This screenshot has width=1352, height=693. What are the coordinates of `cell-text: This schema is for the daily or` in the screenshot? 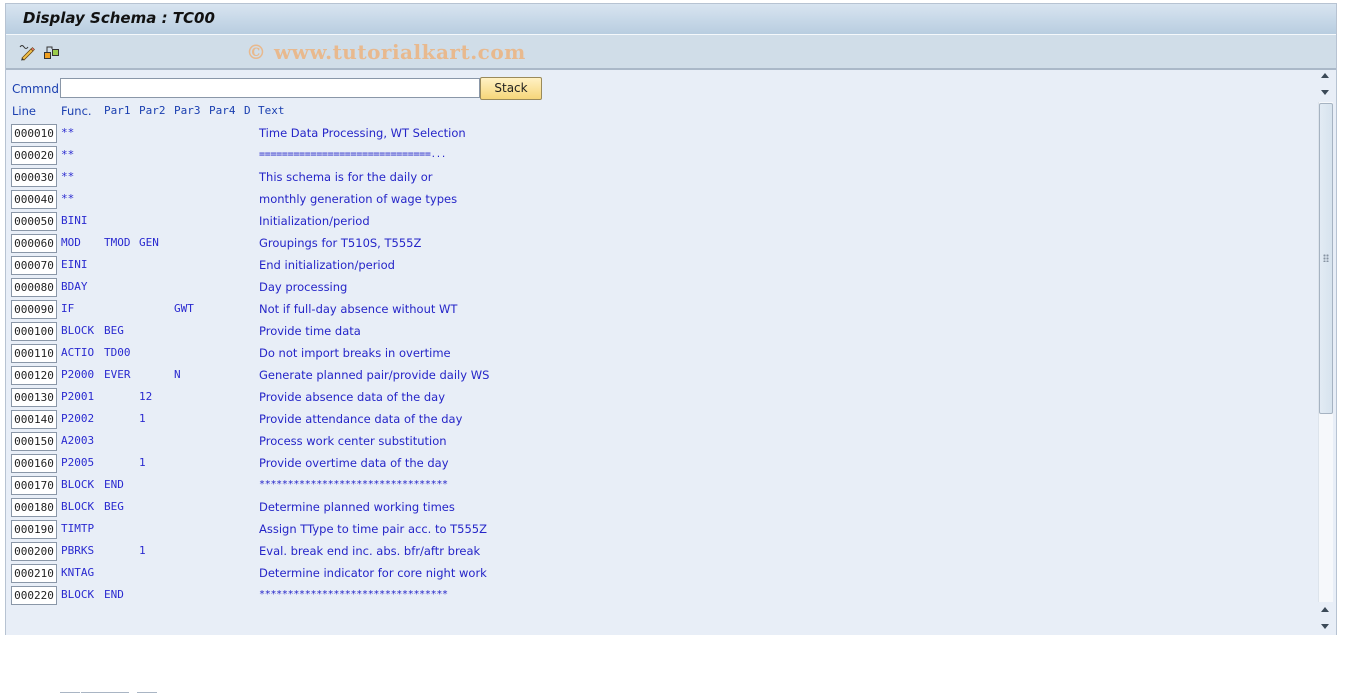 It's located at (346, 177).